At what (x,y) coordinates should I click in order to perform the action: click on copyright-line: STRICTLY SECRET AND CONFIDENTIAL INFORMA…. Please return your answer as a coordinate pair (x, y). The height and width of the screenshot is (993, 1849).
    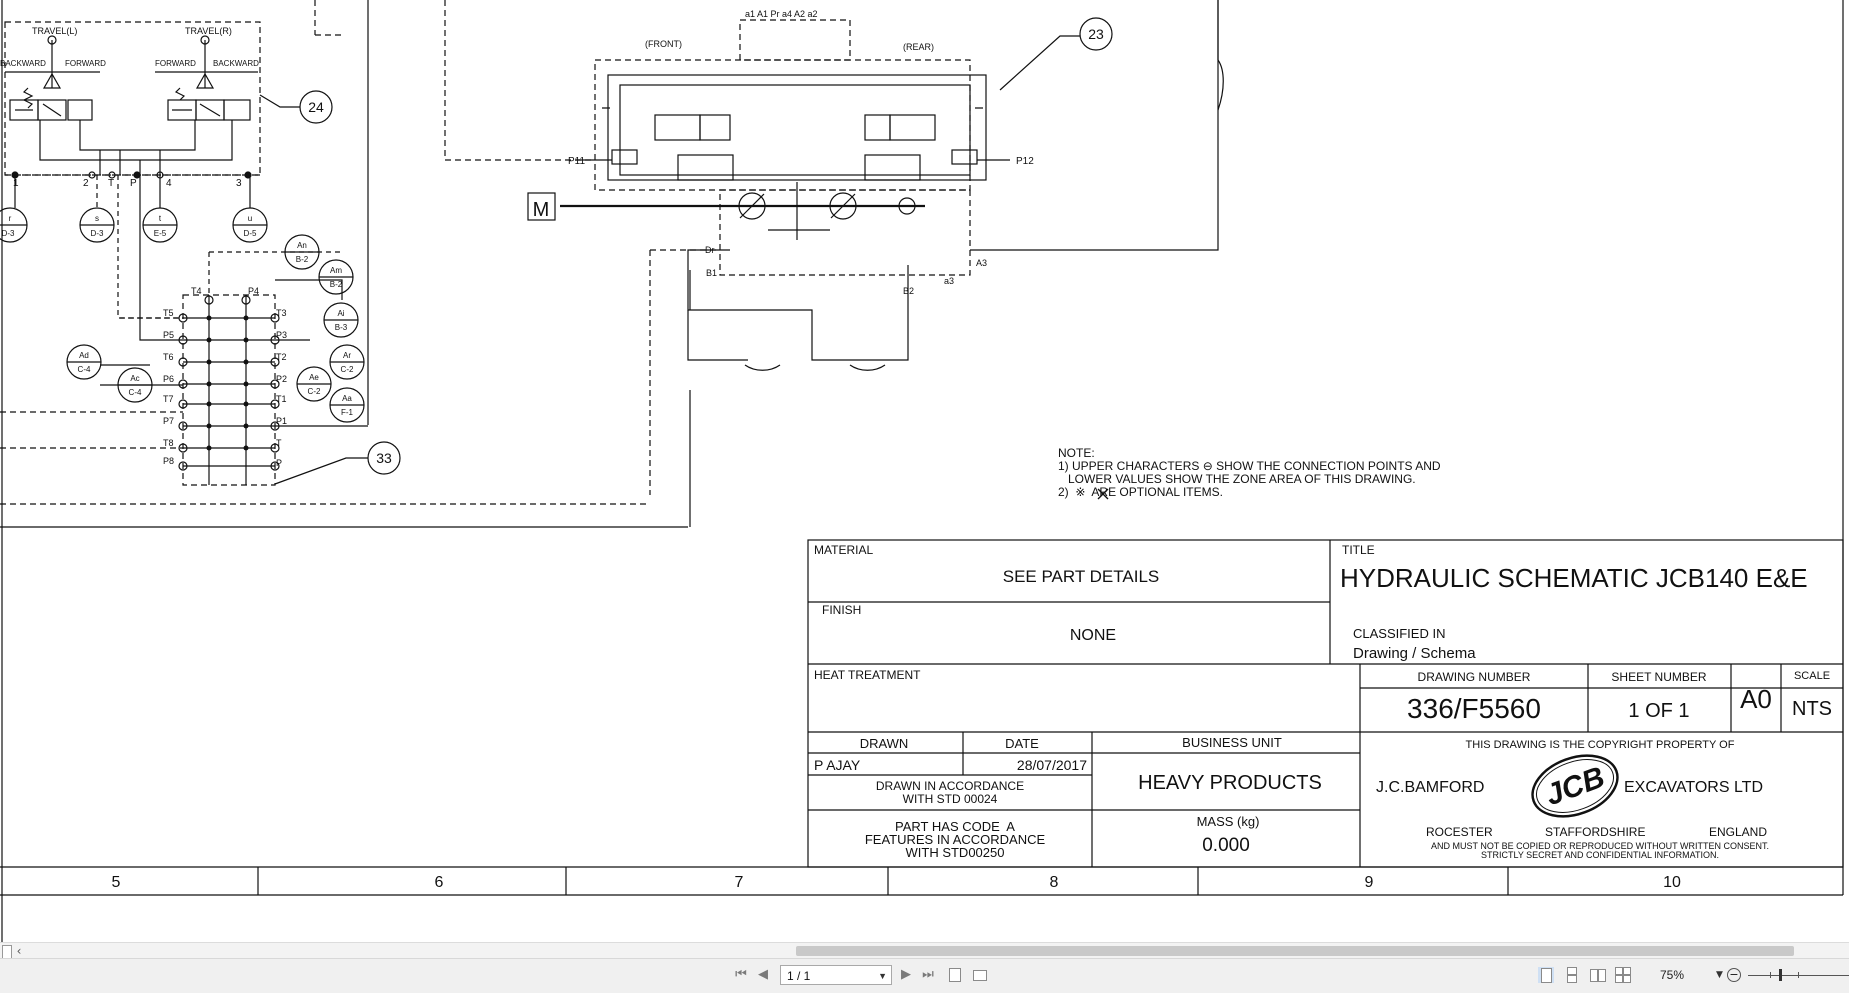
    Looking at the image, I should click on (1600, 855).